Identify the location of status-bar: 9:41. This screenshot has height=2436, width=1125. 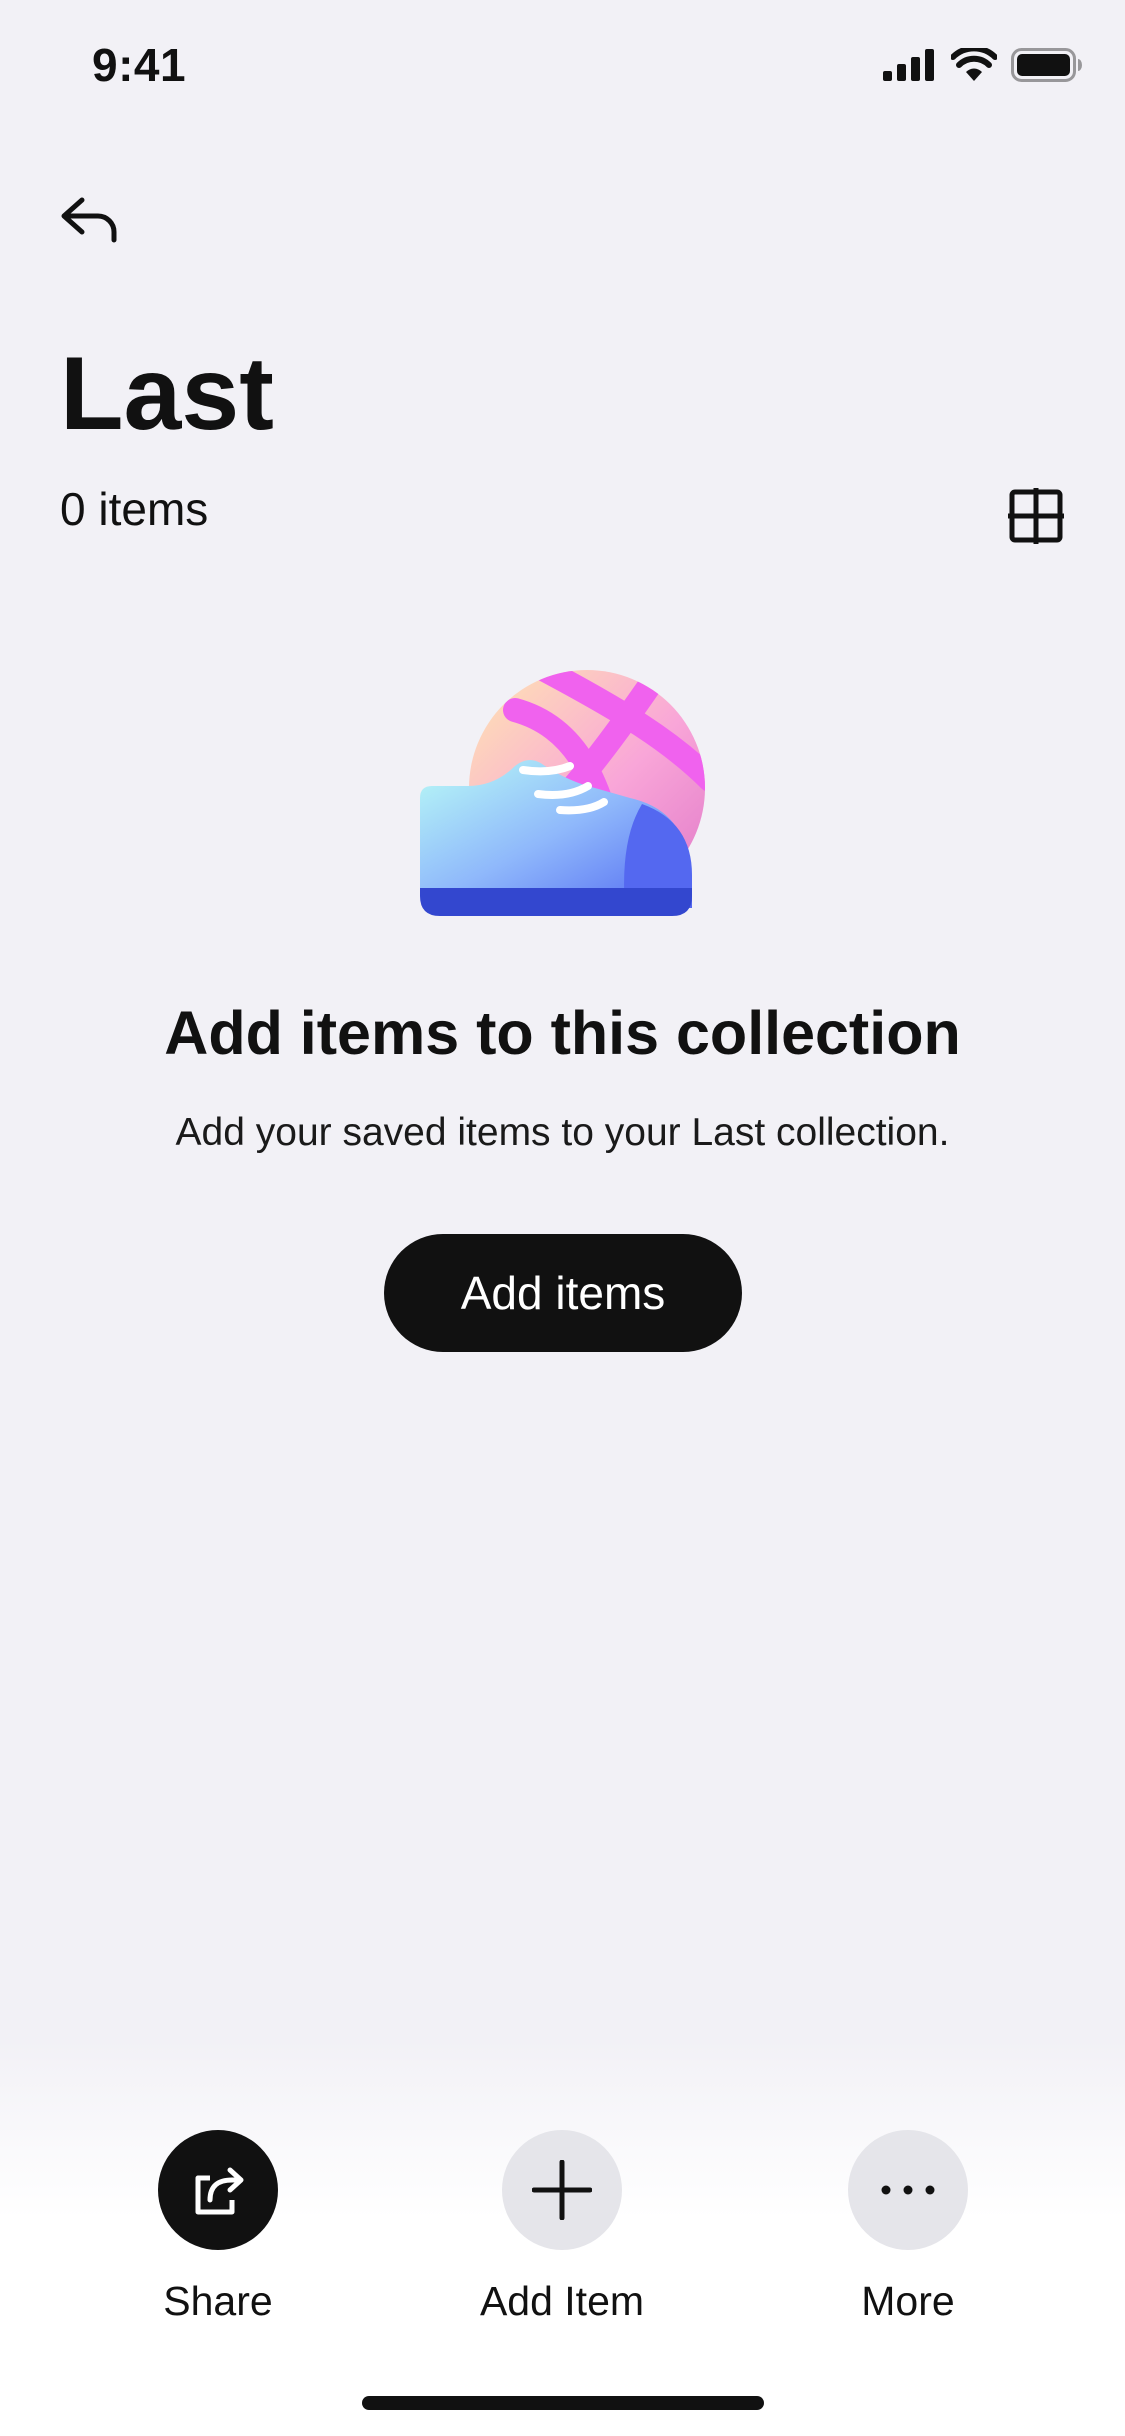
(562, 70).